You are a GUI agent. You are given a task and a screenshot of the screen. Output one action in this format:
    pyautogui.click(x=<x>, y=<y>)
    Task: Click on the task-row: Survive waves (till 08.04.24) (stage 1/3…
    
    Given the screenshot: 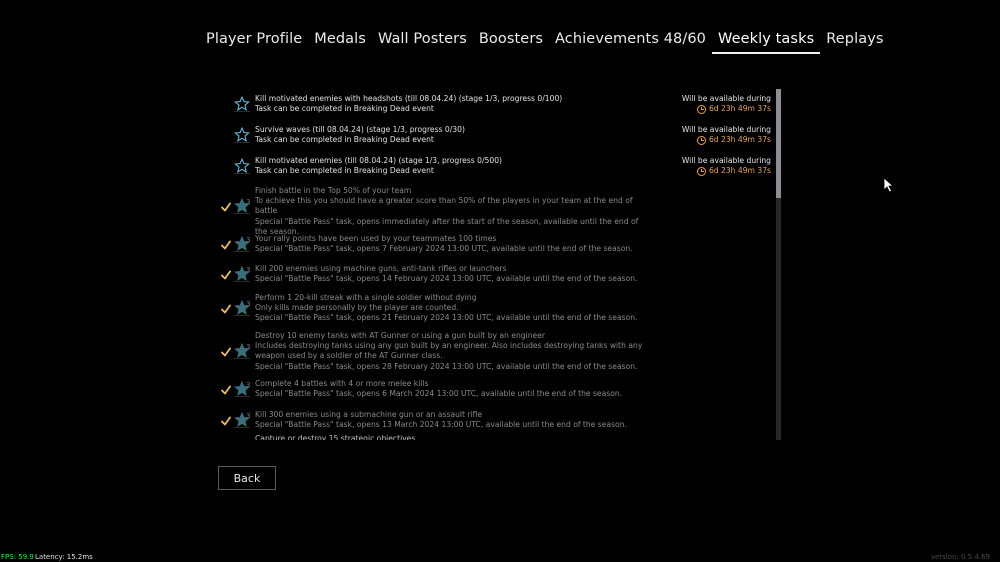 What is the action you would take?
    pyautogui.click(x=496, y=135)
    